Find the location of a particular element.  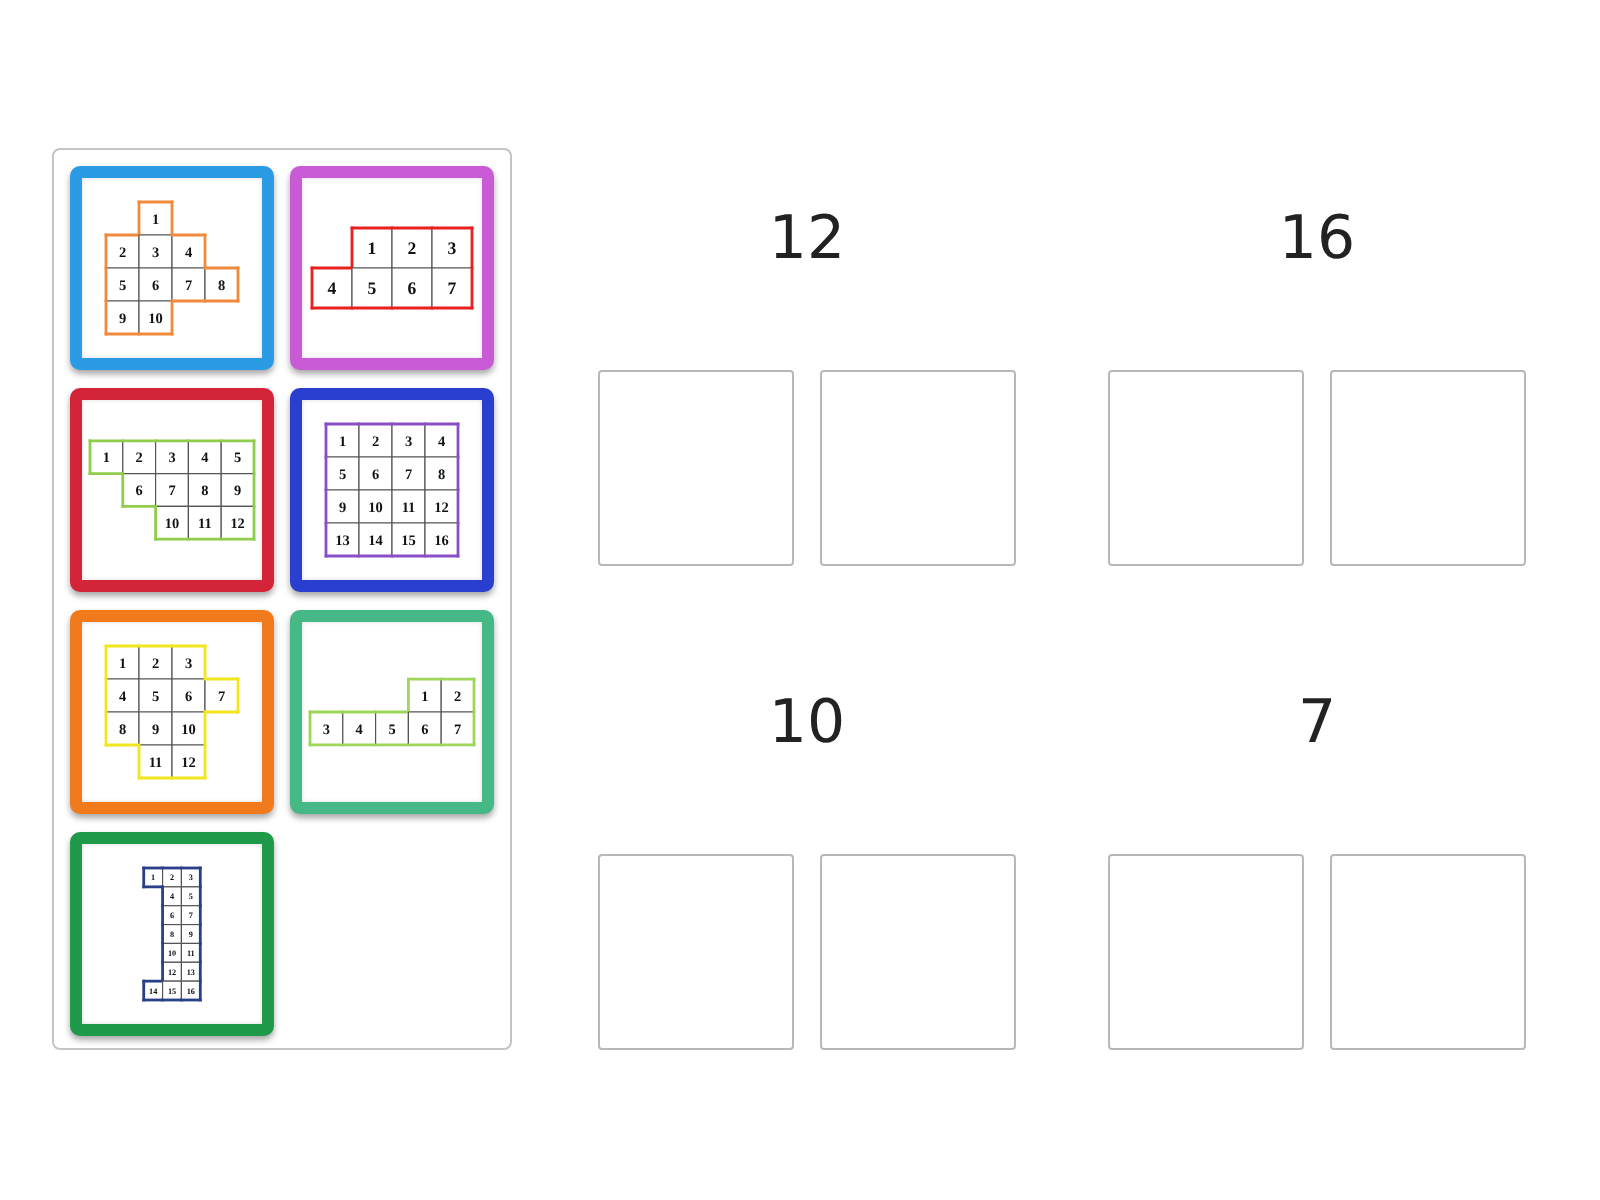

group-title: 16 is located at coordinates (1317, 240).